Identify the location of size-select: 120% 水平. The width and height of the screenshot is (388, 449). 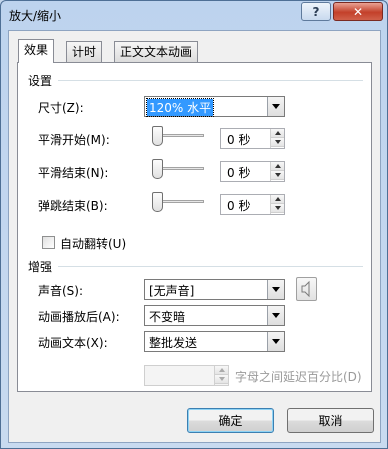
(214, 106).